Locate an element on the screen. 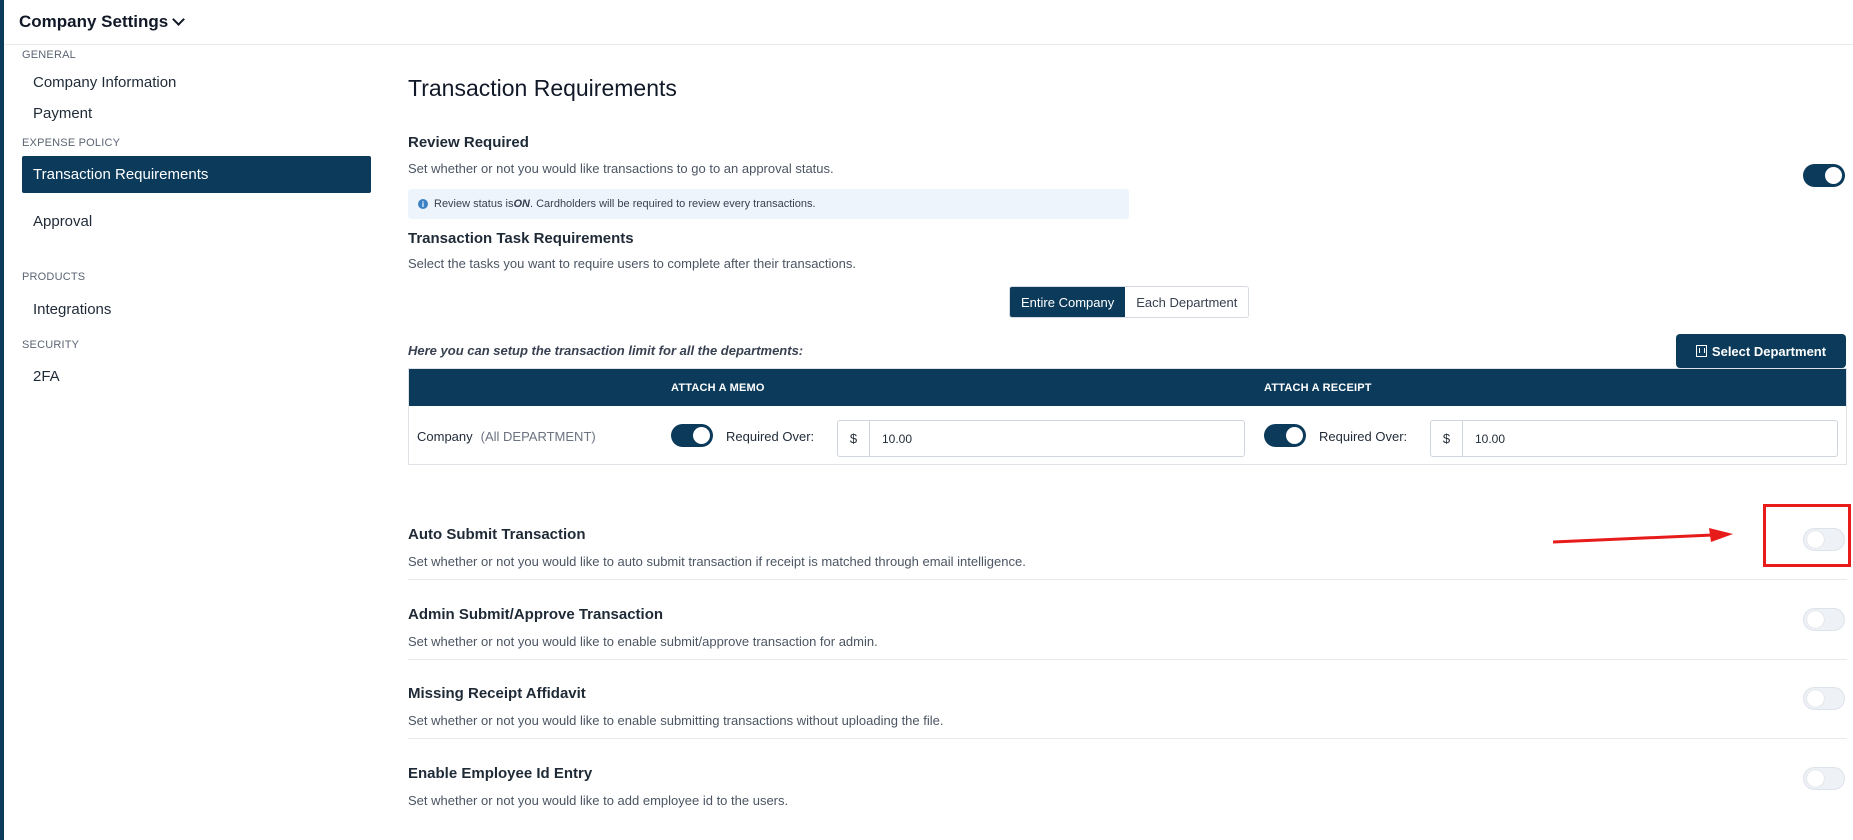  row-scope: (All DEPARTMENT) is located at coordinates (538, 436).